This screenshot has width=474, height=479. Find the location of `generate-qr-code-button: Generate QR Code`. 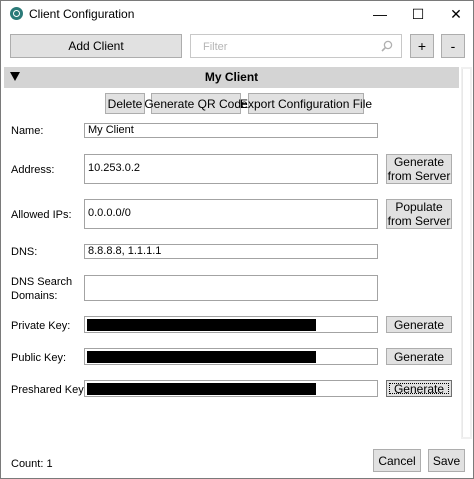

generate-qr-code-button: Generate QR Code is located at coordinates (196, 103).